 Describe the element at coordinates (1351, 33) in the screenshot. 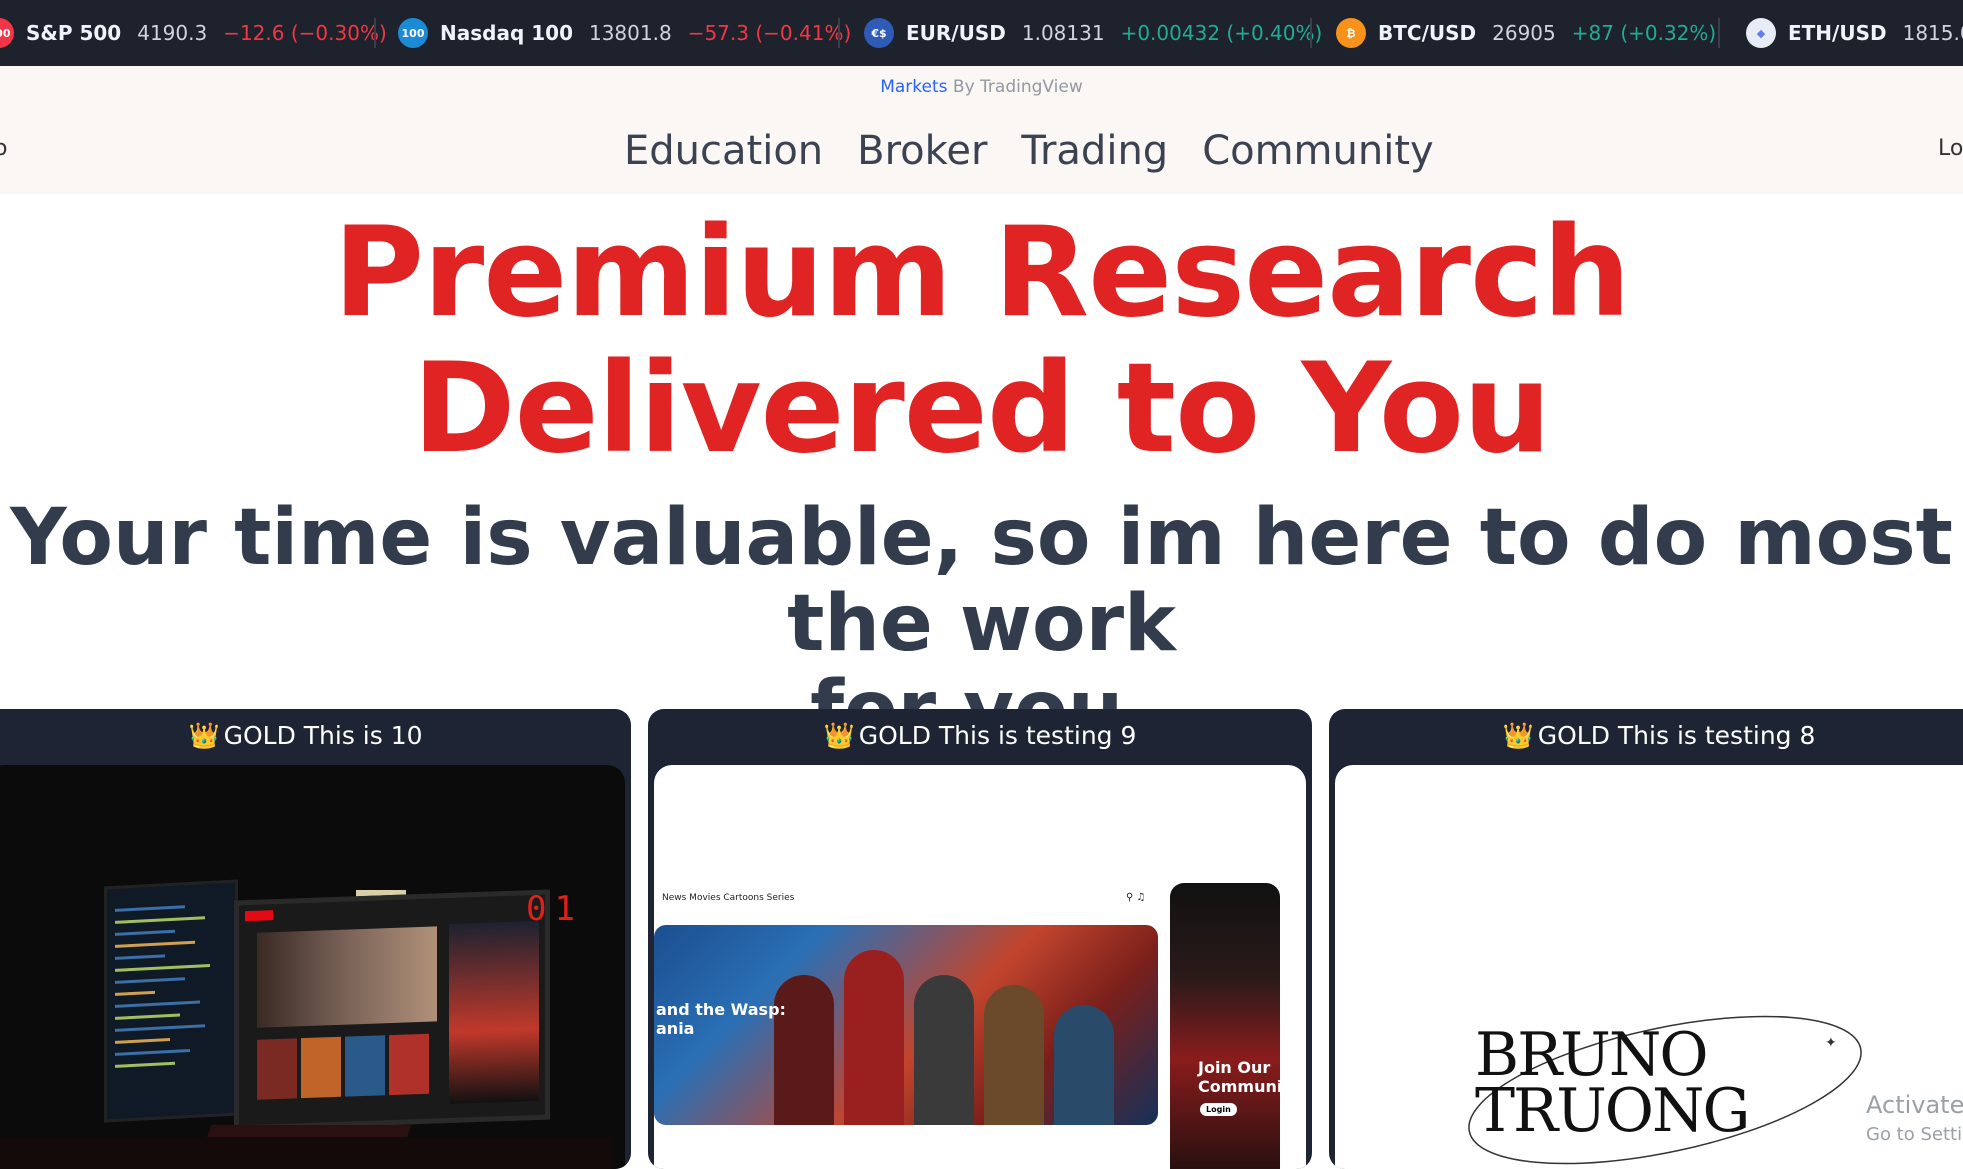

I see `bitcoin-icon: ₿` at that location.